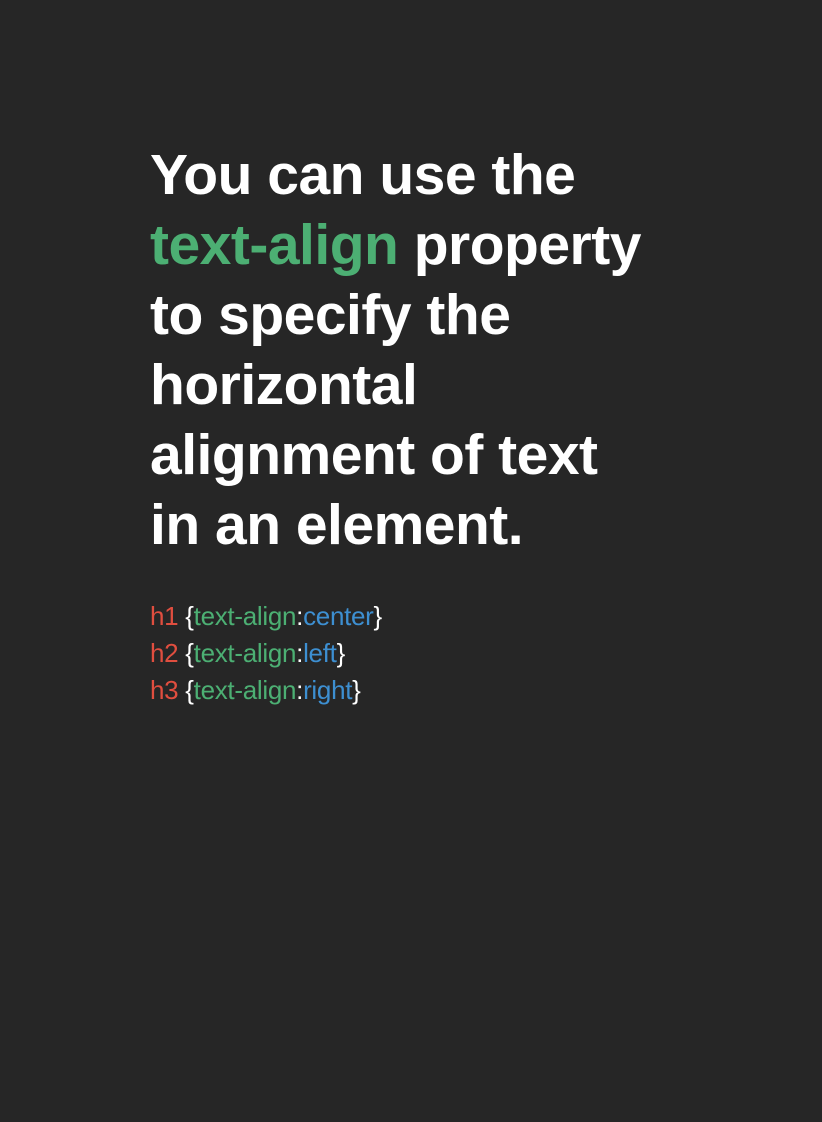  I want to click on code-line-h2: h2 {text-align:left}, so click(430, 653).